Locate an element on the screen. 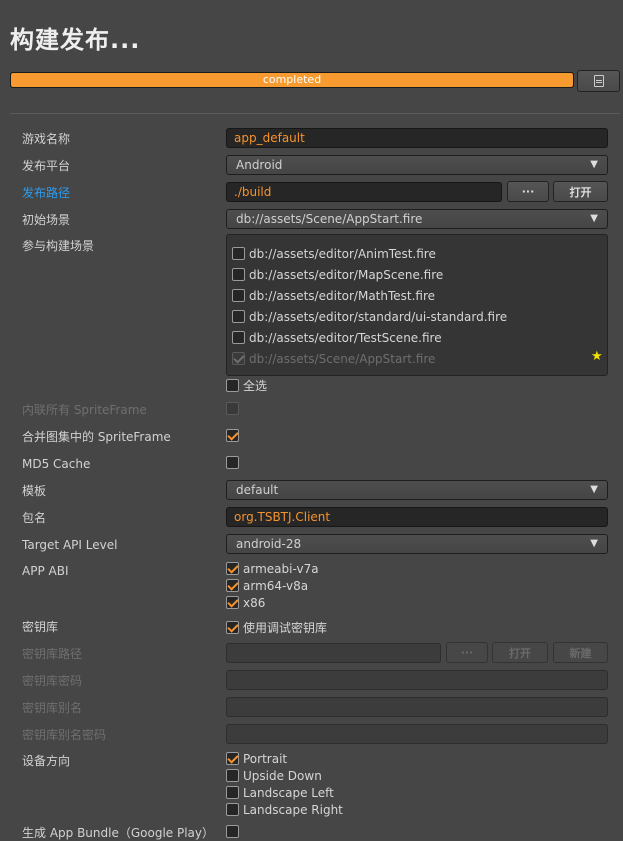 The image size is (623, 841). md5-cache-checkbox is located at coordinates (232, 462).